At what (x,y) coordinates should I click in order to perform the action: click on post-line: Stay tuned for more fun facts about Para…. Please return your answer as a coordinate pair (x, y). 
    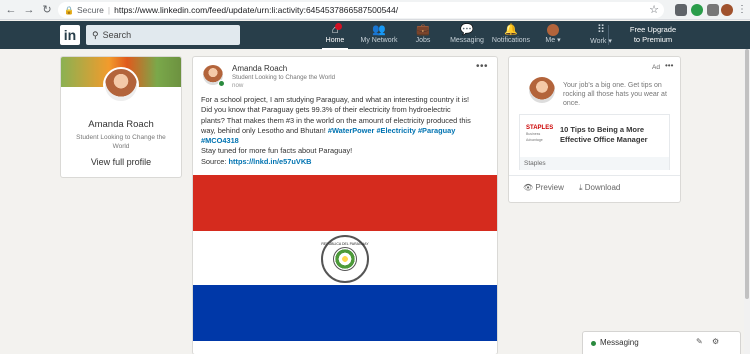
    Looking at the image, I should click on (277, 151).